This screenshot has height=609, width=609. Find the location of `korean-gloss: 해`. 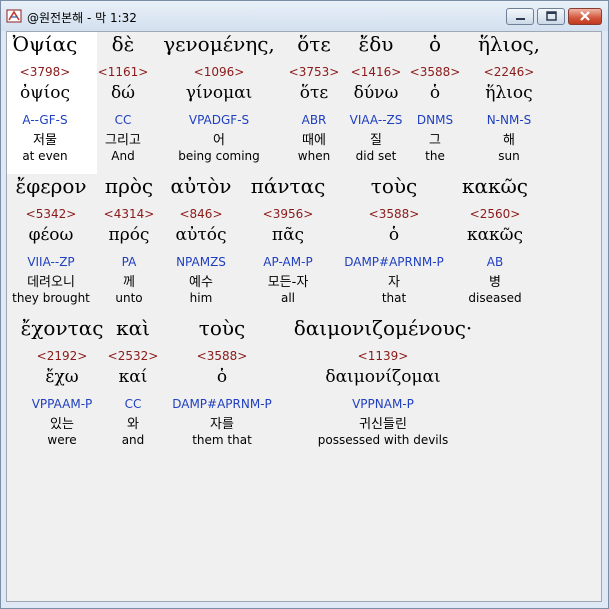

korean-gloss: 해 is located at coordinates (509, 140).